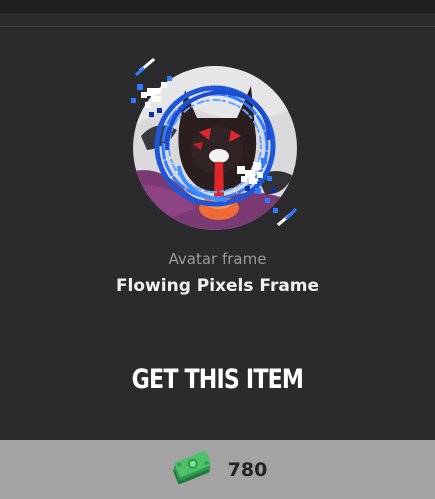 The image size is (435, 499). What do you see at coordinates (217, 259) in the screenshot?
I see `item-type-label: Avatar frame` at bounding box center [217, 259].